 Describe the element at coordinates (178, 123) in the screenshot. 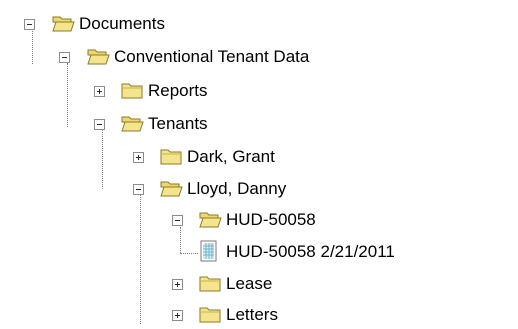

I see `tree-node-label: Tenants` at that location.